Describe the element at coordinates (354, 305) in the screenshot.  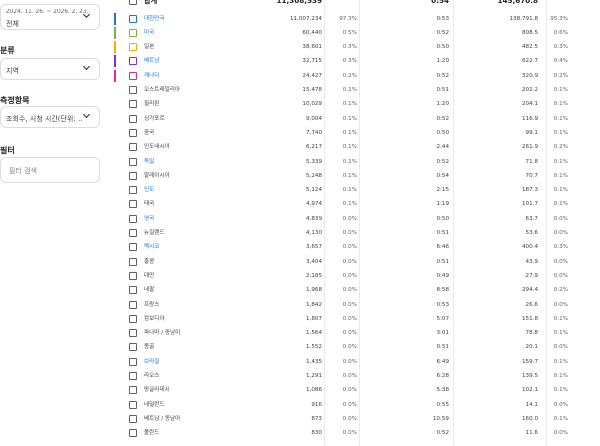
I see `table-row: 프랑스 1,842 0.0% 0:53 26.6 0.0%` at that location.